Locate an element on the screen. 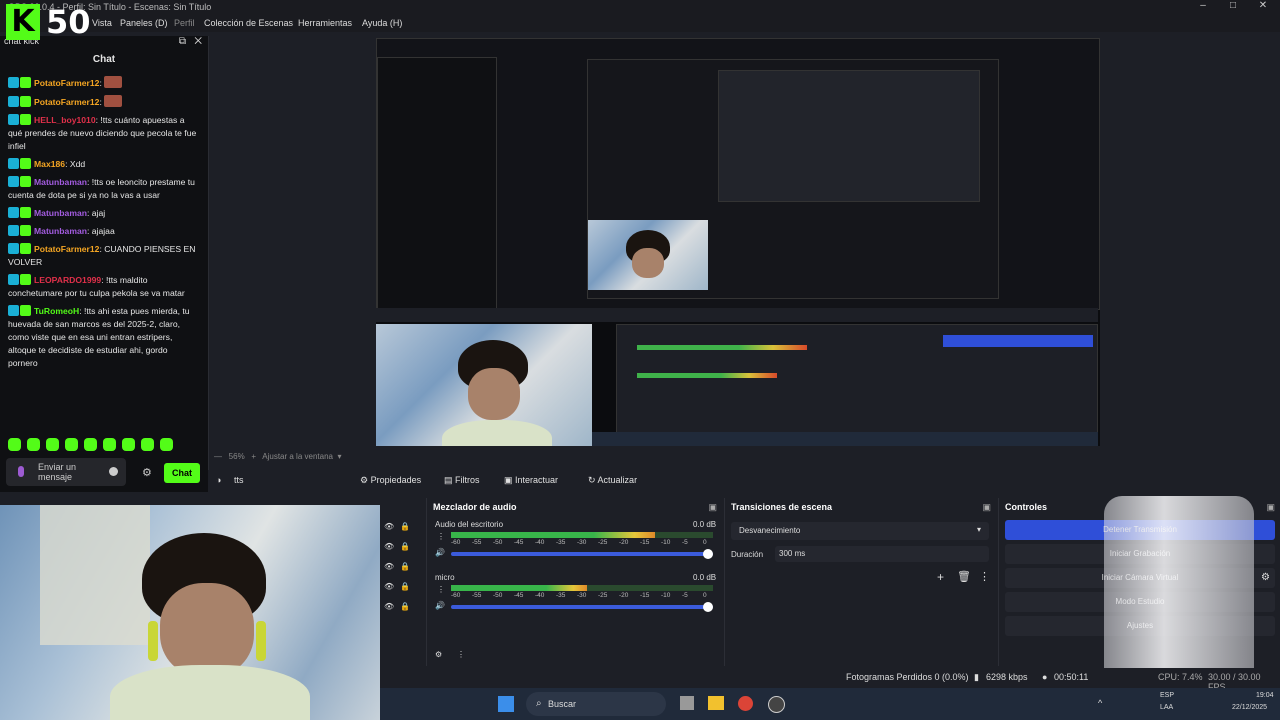 The height and width of the screenshot is (720, 1280). float-dock-icon: ⧉ is located at coordinates (182, 41).